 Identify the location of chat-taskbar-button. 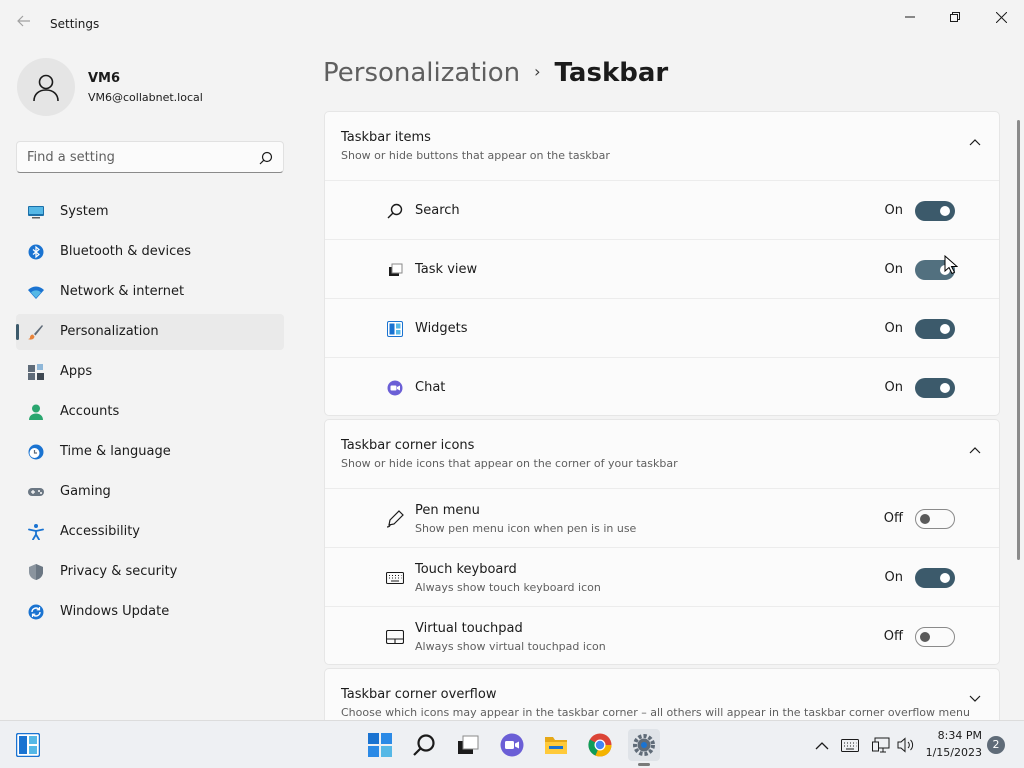
(512, 745).